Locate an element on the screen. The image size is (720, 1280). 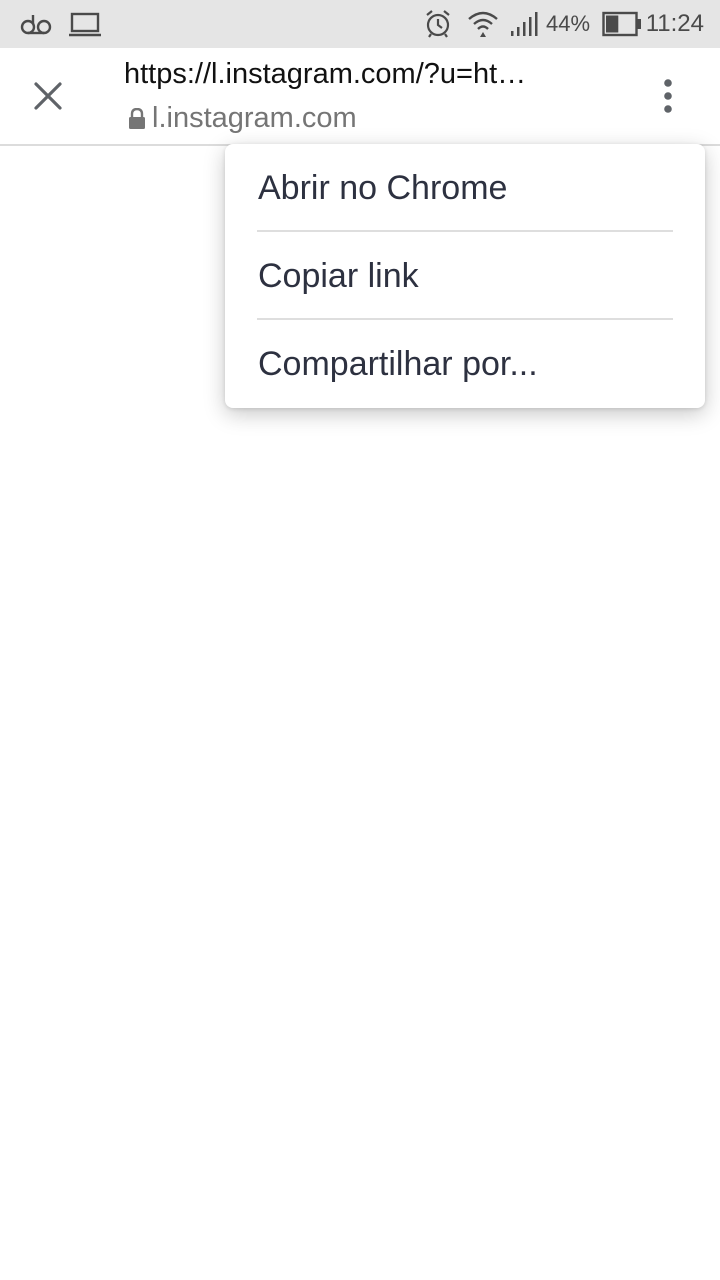
page-domain: l.instagram.com is located at coordinates (242, 118).